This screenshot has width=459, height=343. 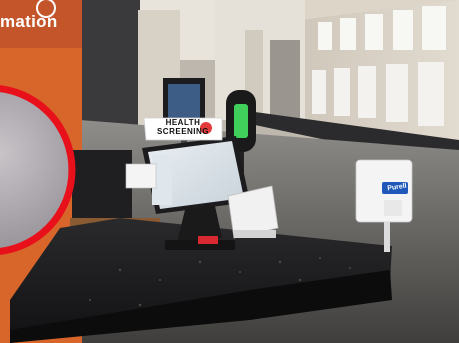 I want to click on purell-window, so click(x=393, y=208).